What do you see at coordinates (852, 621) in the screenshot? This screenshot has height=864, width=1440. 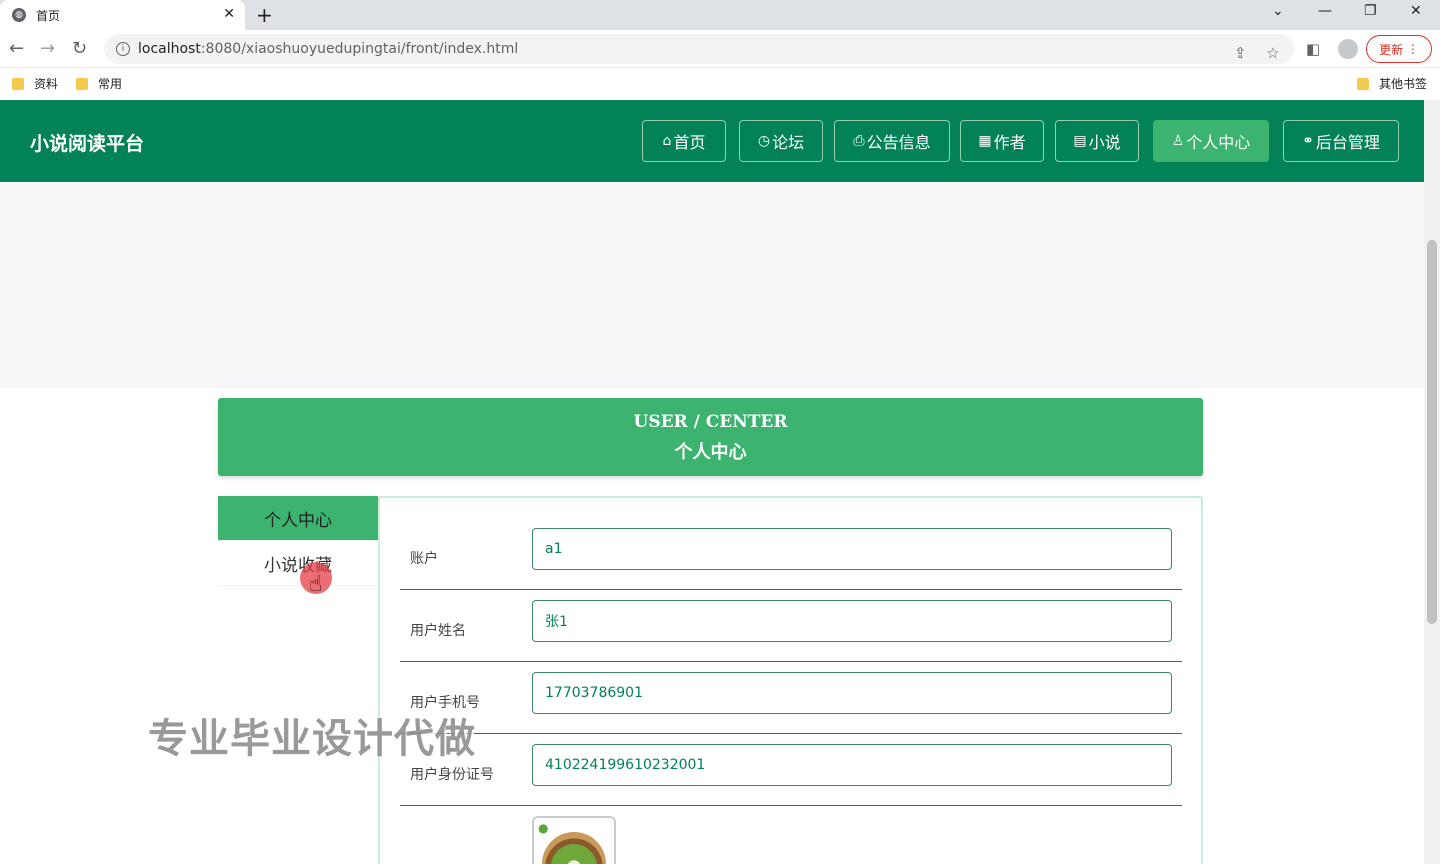 I see `name-input` at bounding box center [852, 621].